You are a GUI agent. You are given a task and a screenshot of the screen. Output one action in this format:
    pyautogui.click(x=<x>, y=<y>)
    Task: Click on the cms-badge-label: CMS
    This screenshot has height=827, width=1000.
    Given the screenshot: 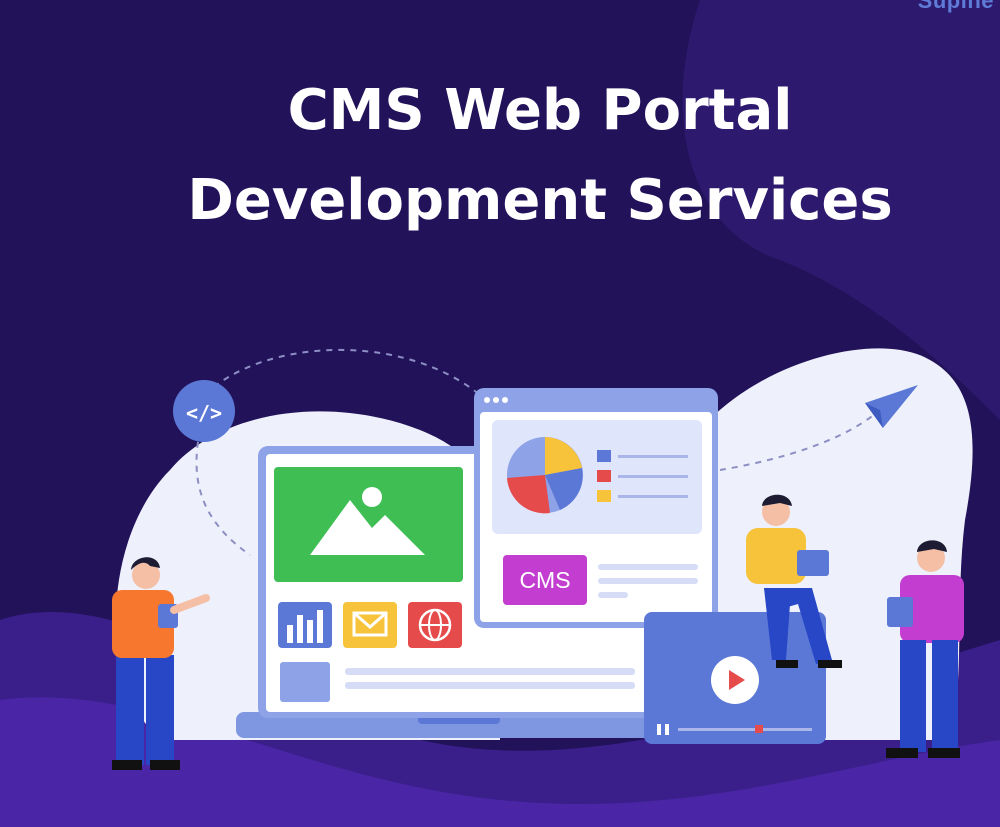 What is the action you would take?
    pyautogui.click(x=545, y=580)
    